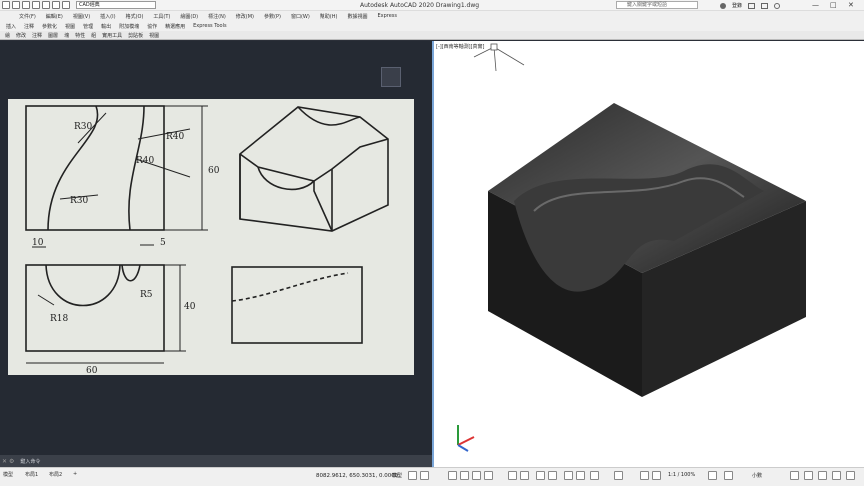 This screenshot has height=486, width=864. I want to click on transparency-icon, so click(540, 475).